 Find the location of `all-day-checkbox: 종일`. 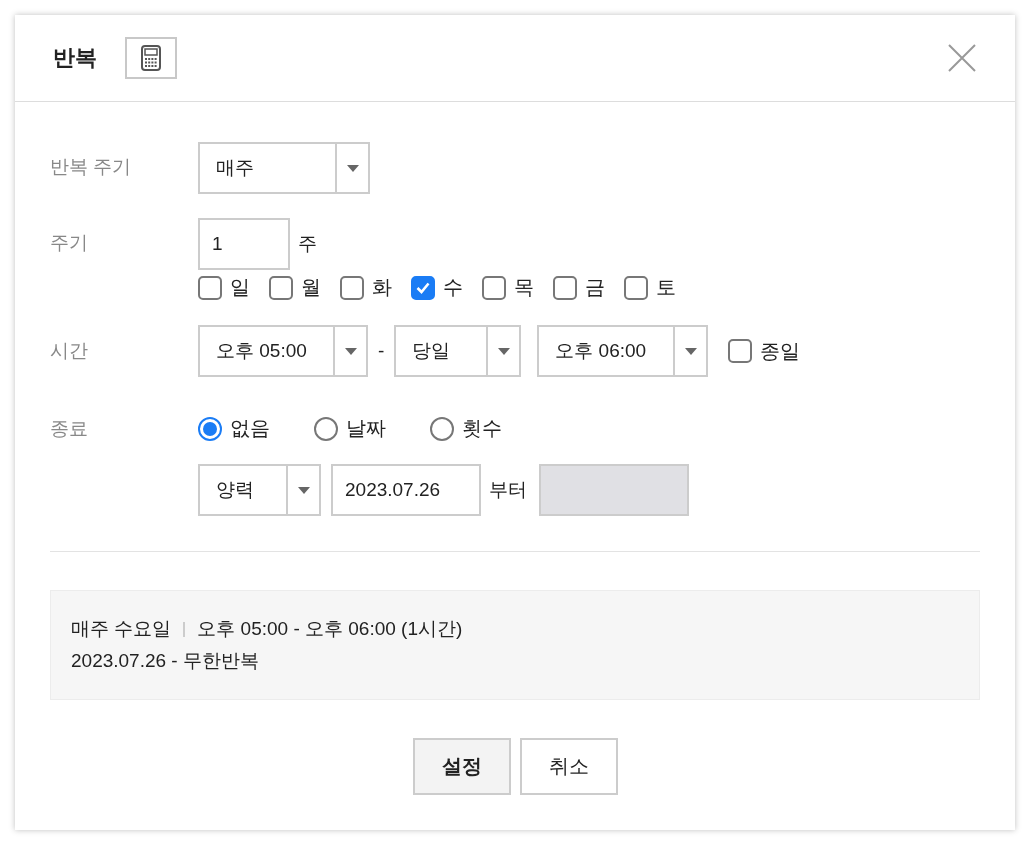

all-day-checkbox: 종일 is located at coordinates (764, 351).